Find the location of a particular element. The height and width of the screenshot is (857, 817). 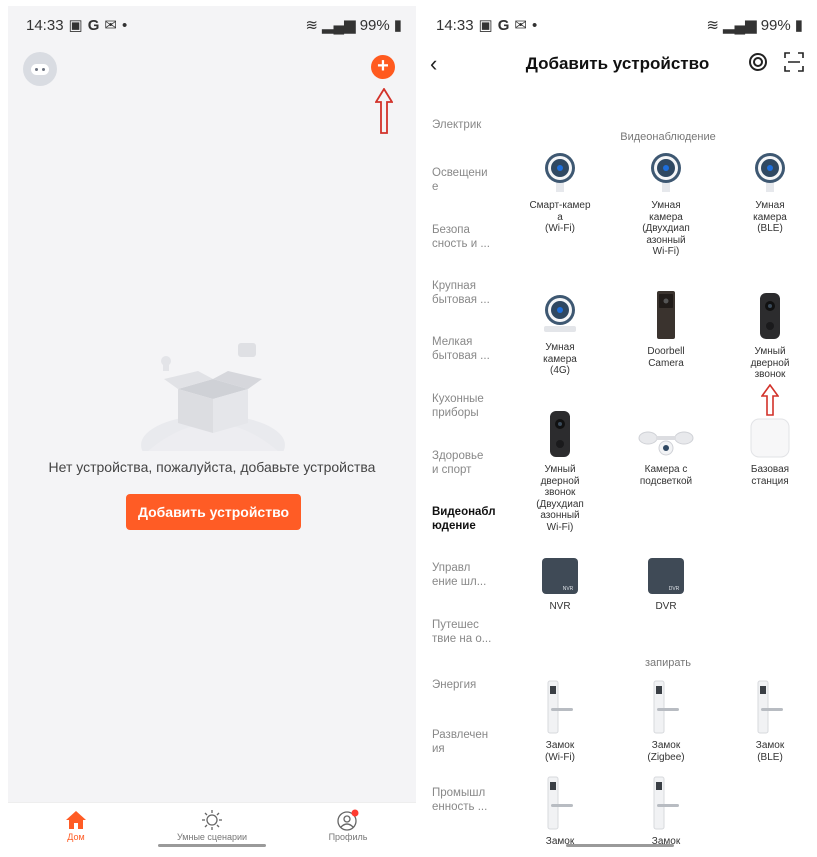

sidebar-item-kitchen: Кухонные приборы is located at coordinates (460, 406).